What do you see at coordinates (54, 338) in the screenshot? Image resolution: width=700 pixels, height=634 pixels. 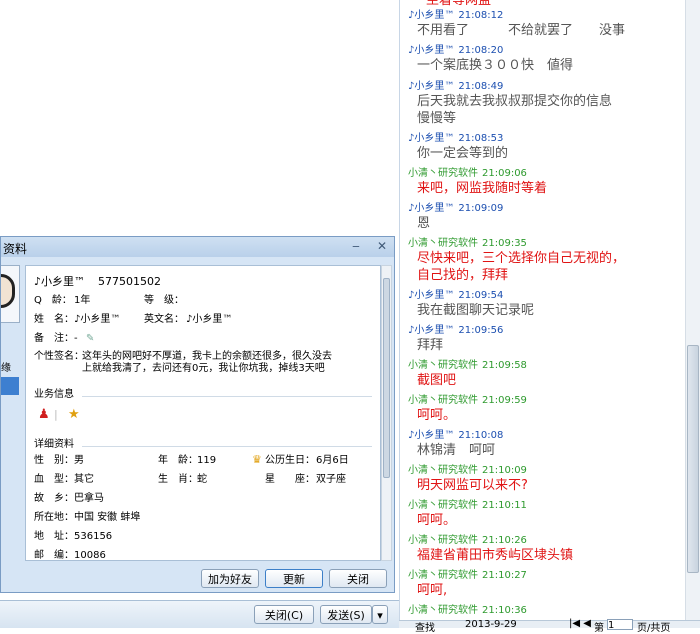 I see `note-label: 备 注：` at bounding box center [54, 338].